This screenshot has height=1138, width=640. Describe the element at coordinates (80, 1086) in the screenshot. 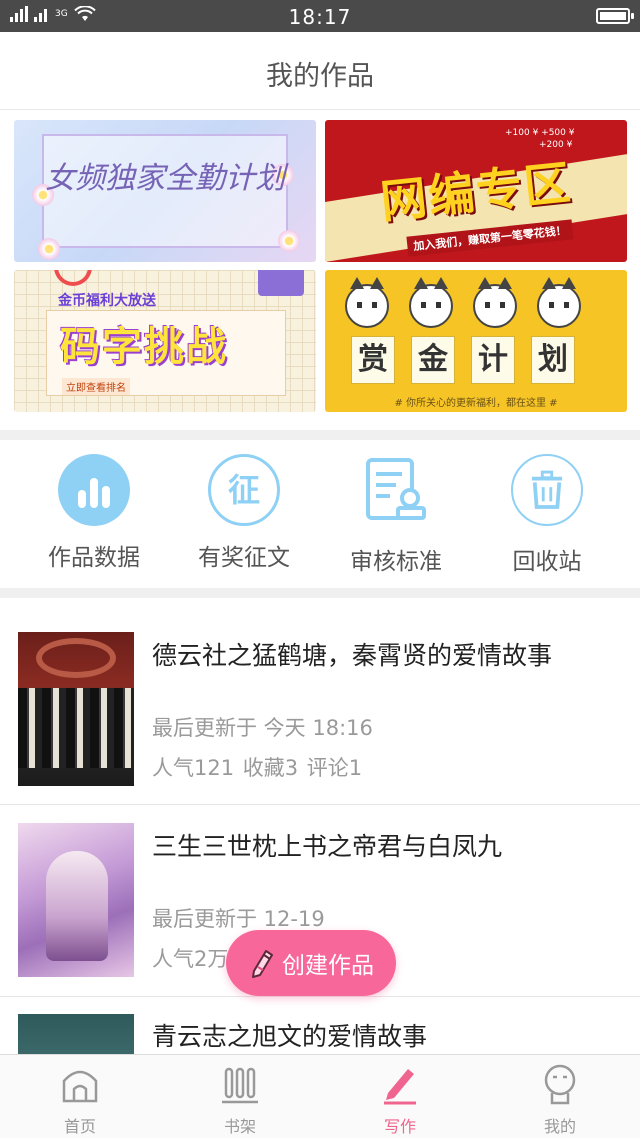

I see `home-icon` at that location.